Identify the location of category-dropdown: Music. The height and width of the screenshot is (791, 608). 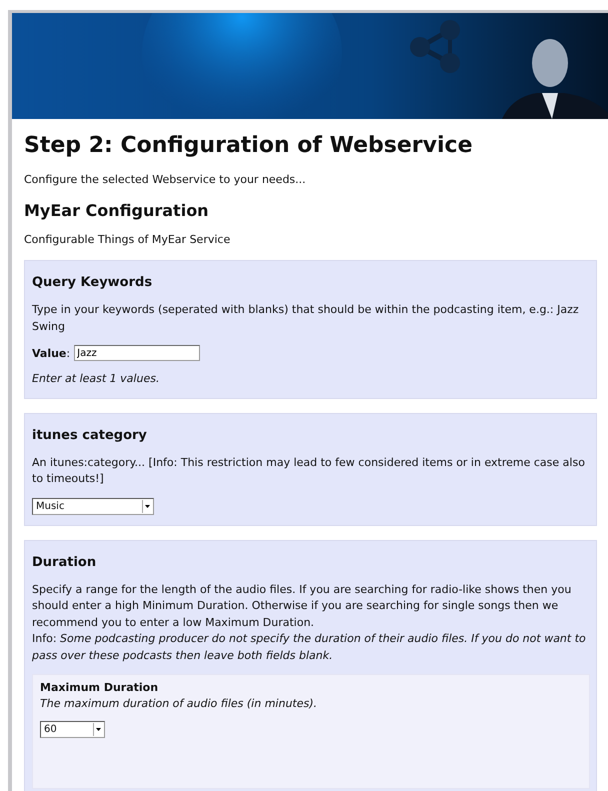
(93, 506).